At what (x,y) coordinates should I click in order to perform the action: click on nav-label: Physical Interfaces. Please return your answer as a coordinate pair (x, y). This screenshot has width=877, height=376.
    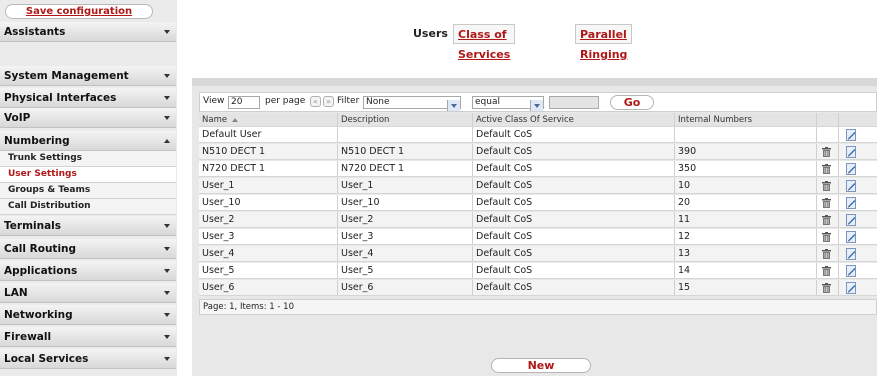
    Looking at the image, I should click on (60, 98).